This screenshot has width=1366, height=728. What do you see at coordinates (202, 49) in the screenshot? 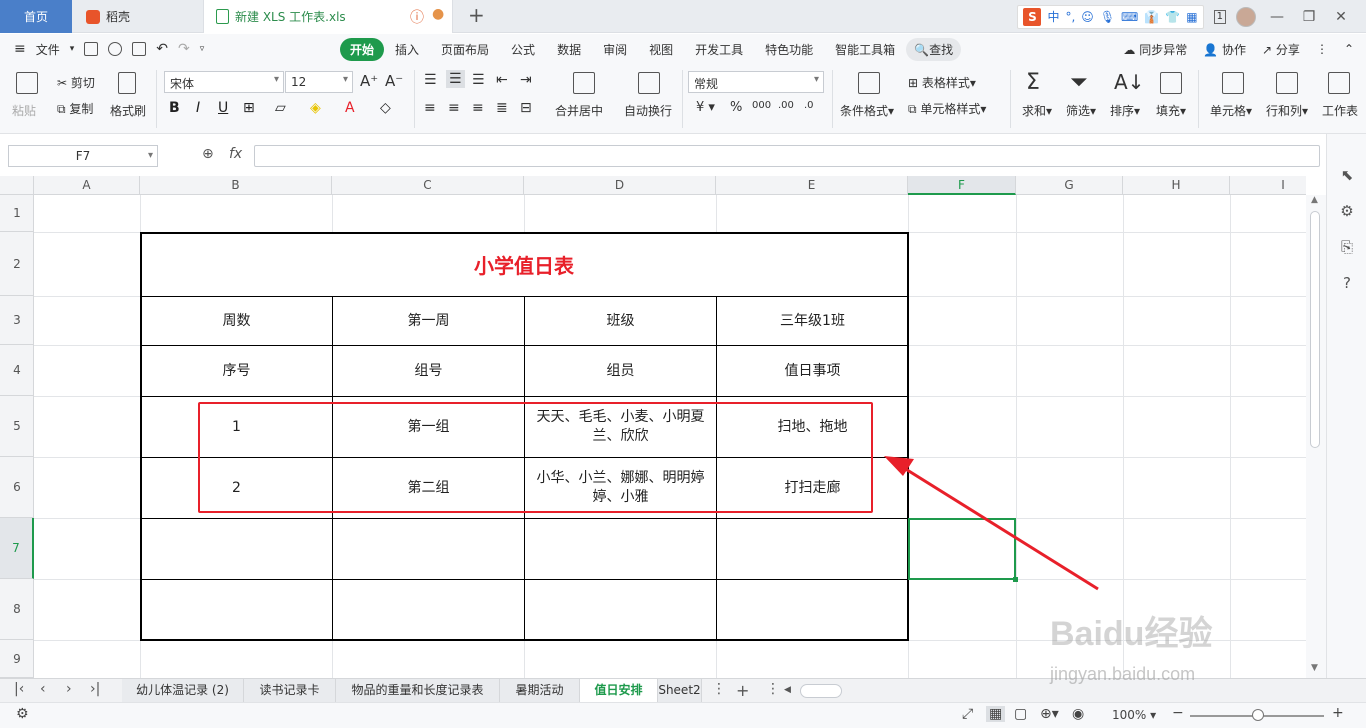
I see `customize-icon: ▿` at bounding box center [202, 49].